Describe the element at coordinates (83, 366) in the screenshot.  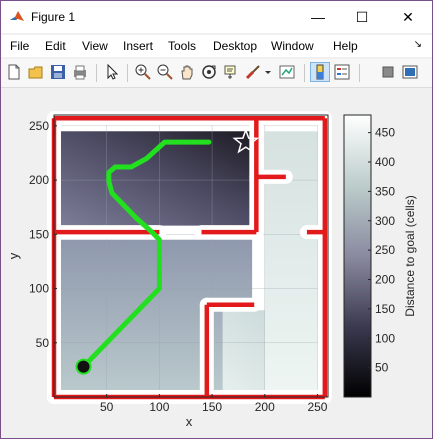
I see `start-marker` at that location.